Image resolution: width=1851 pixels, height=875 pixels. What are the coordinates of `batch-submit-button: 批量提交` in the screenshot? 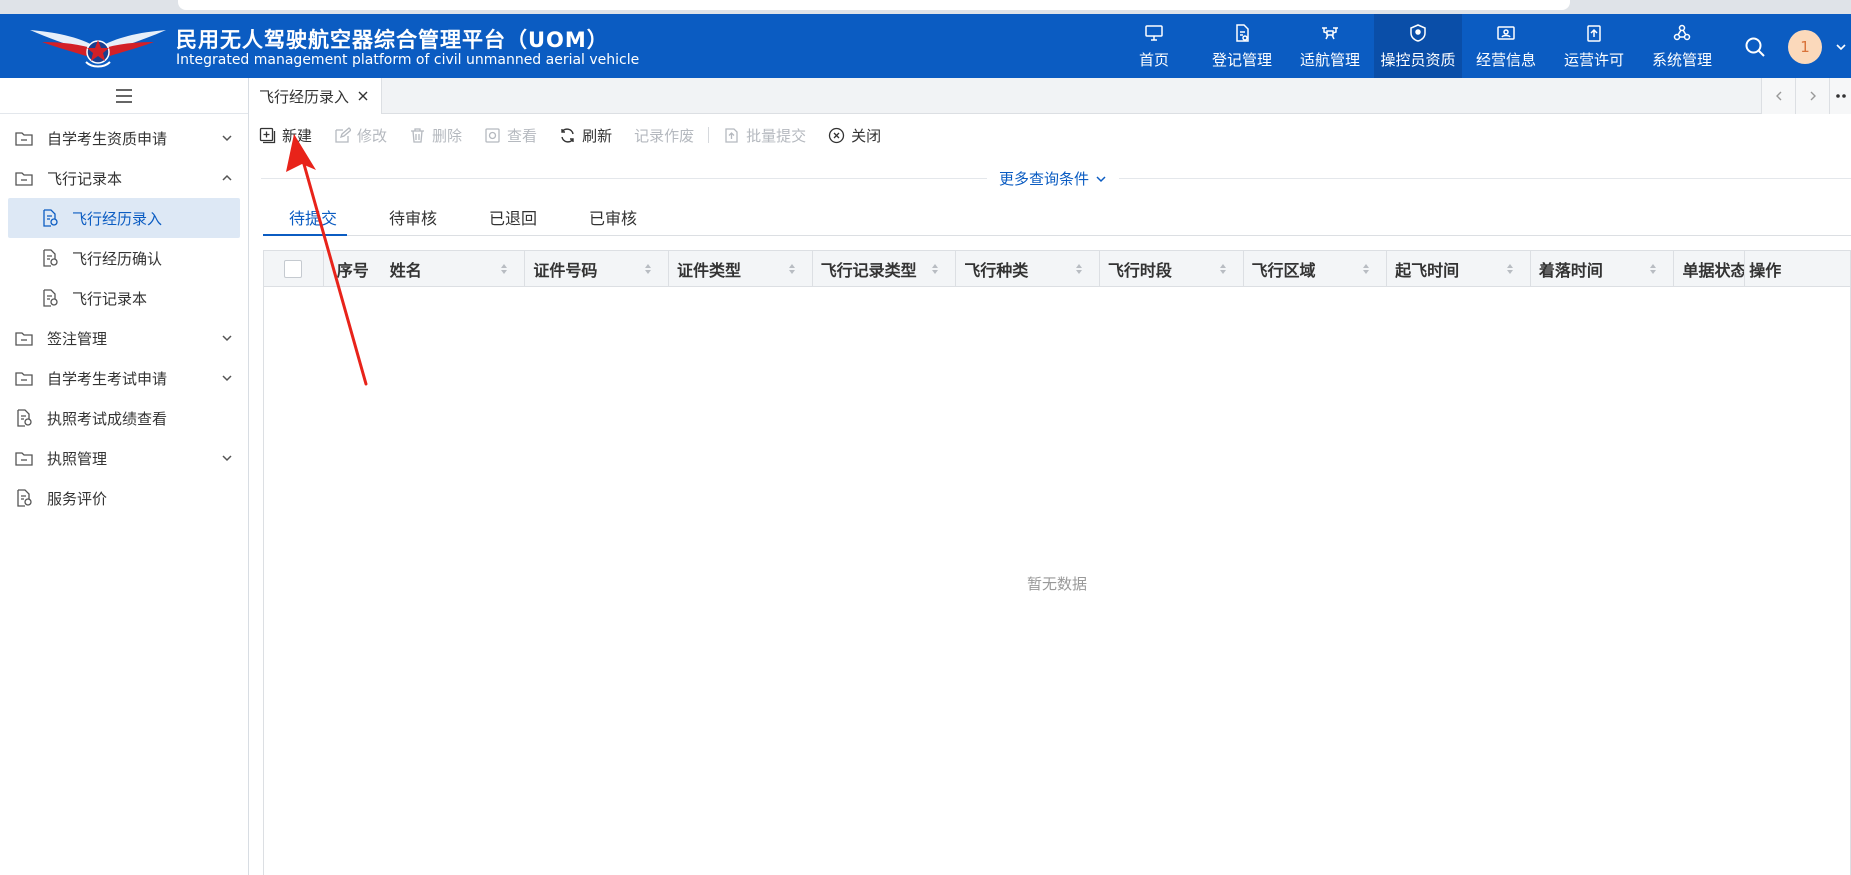 It's located at (764, 135).